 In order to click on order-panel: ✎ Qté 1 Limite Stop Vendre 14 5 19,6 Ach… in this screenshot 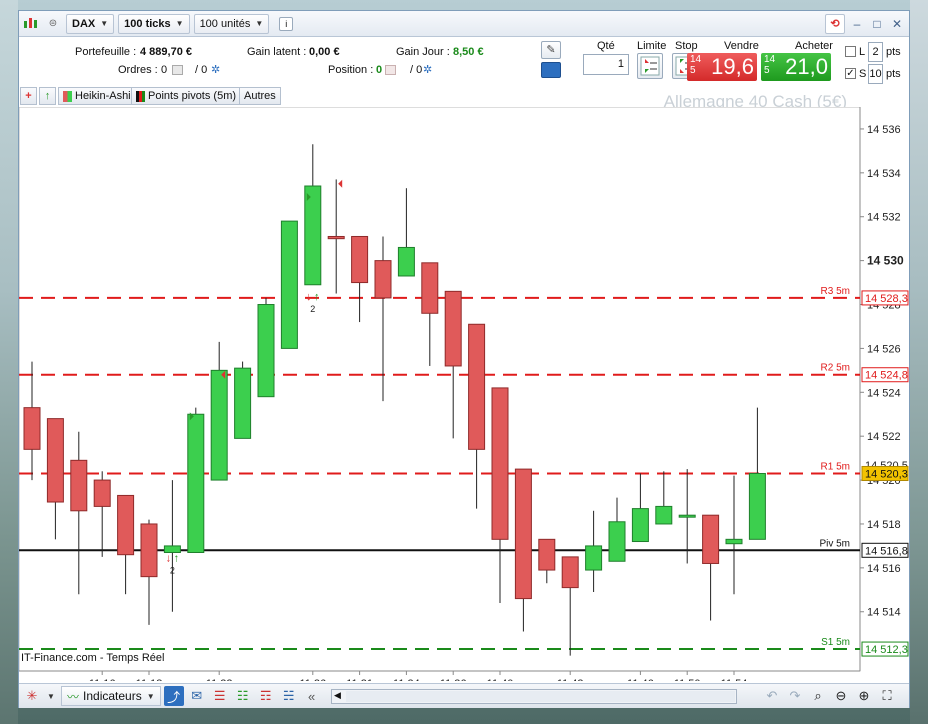, I will do `click(725, 61)`.